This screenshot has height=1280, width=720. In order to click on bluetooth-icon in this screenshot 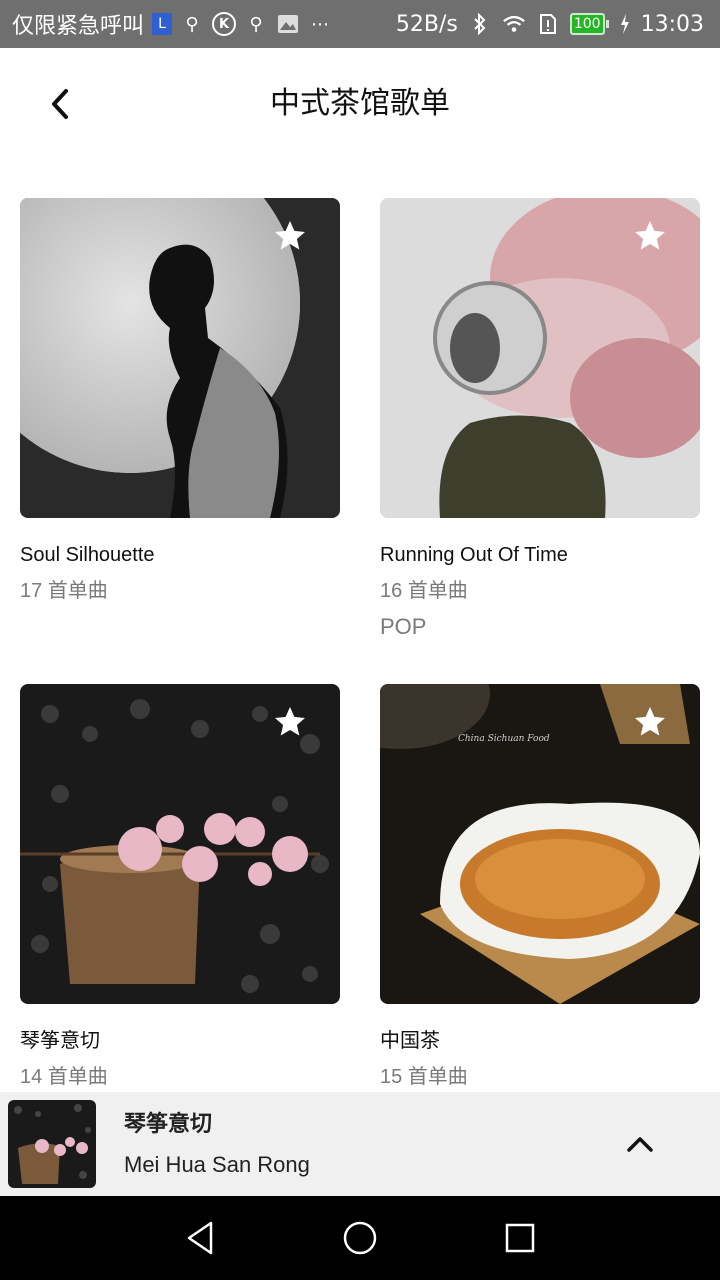, I will do `click(480, 24)`.